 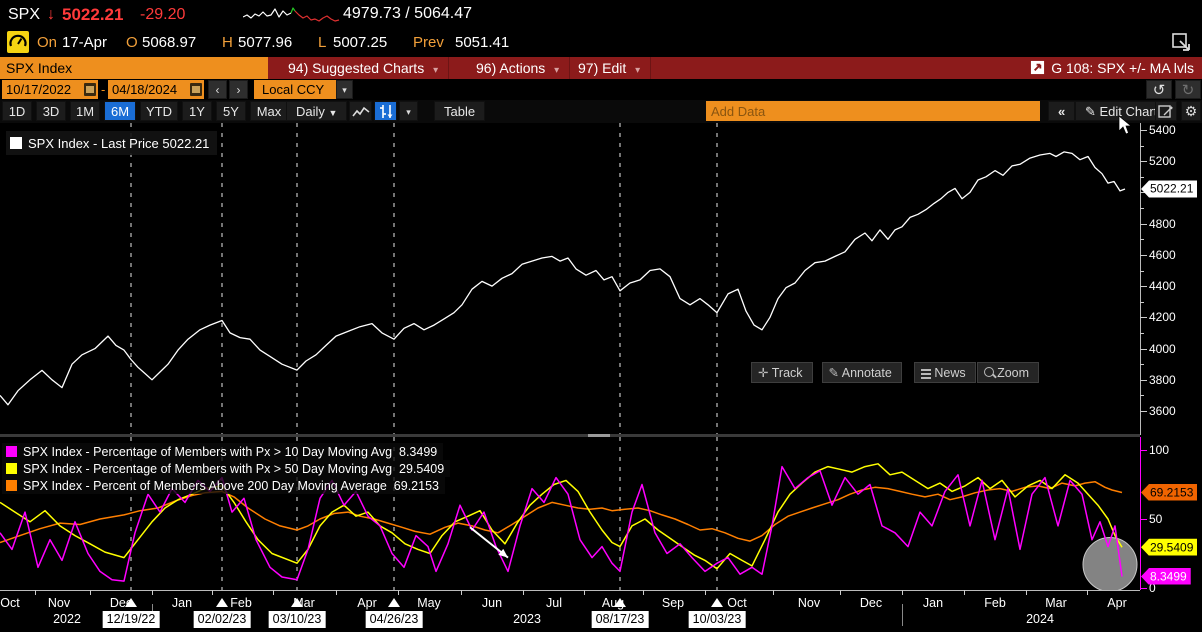 What do you see at coordinates (1191, 111) in the screenshot?
I see `gear-icon: ⚙` at bounding box center [1191, 111].